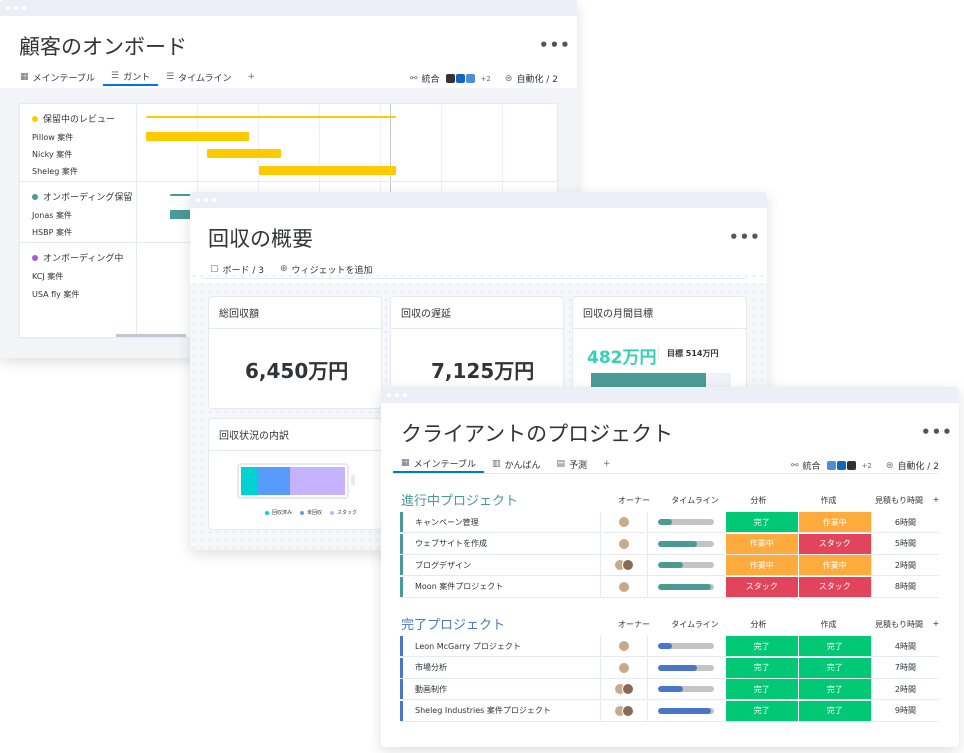 The height and width of the screenshot is (753, 964). I want to click on estimate-cell: 6時間, so click(904, 522).